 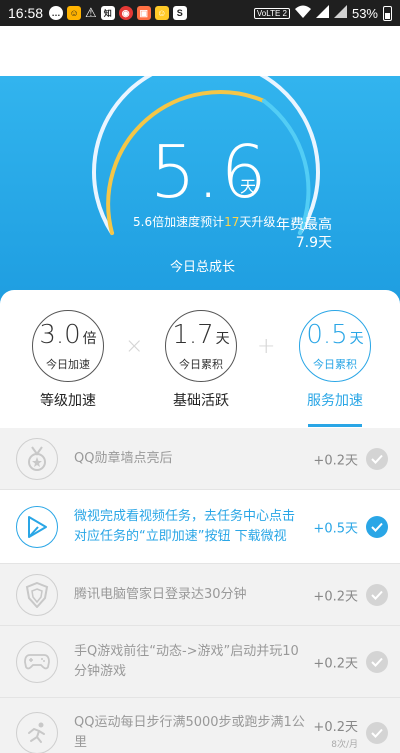 I want to click on level-boost-circle: 3.0 倍 今日加速, so click(x=68, y=346).